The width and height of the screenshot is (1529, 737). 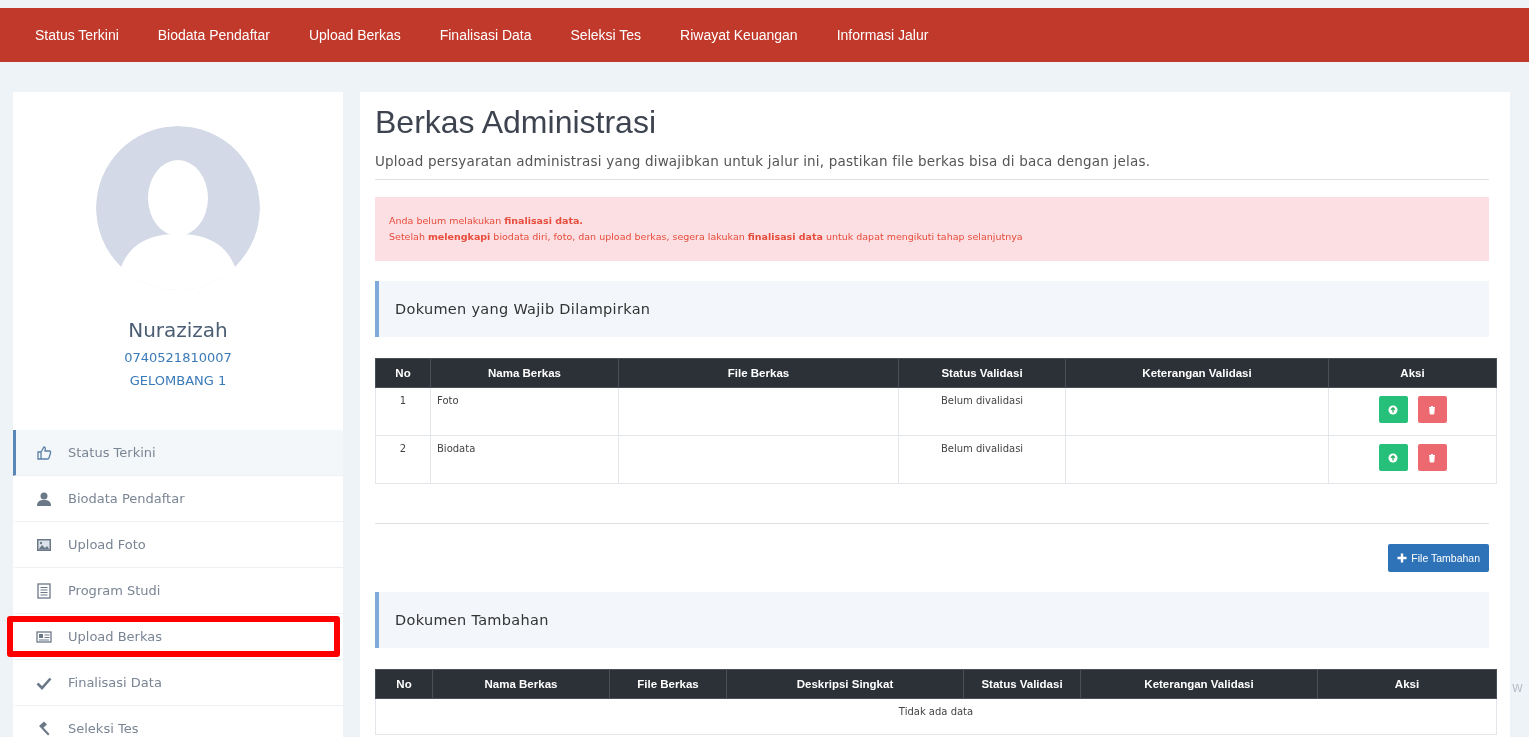 What do you see at coordinates (213, 35) in the screenshot?
I see `nav-link: Biodata Pendaftar` at bounding box center [213, 35].